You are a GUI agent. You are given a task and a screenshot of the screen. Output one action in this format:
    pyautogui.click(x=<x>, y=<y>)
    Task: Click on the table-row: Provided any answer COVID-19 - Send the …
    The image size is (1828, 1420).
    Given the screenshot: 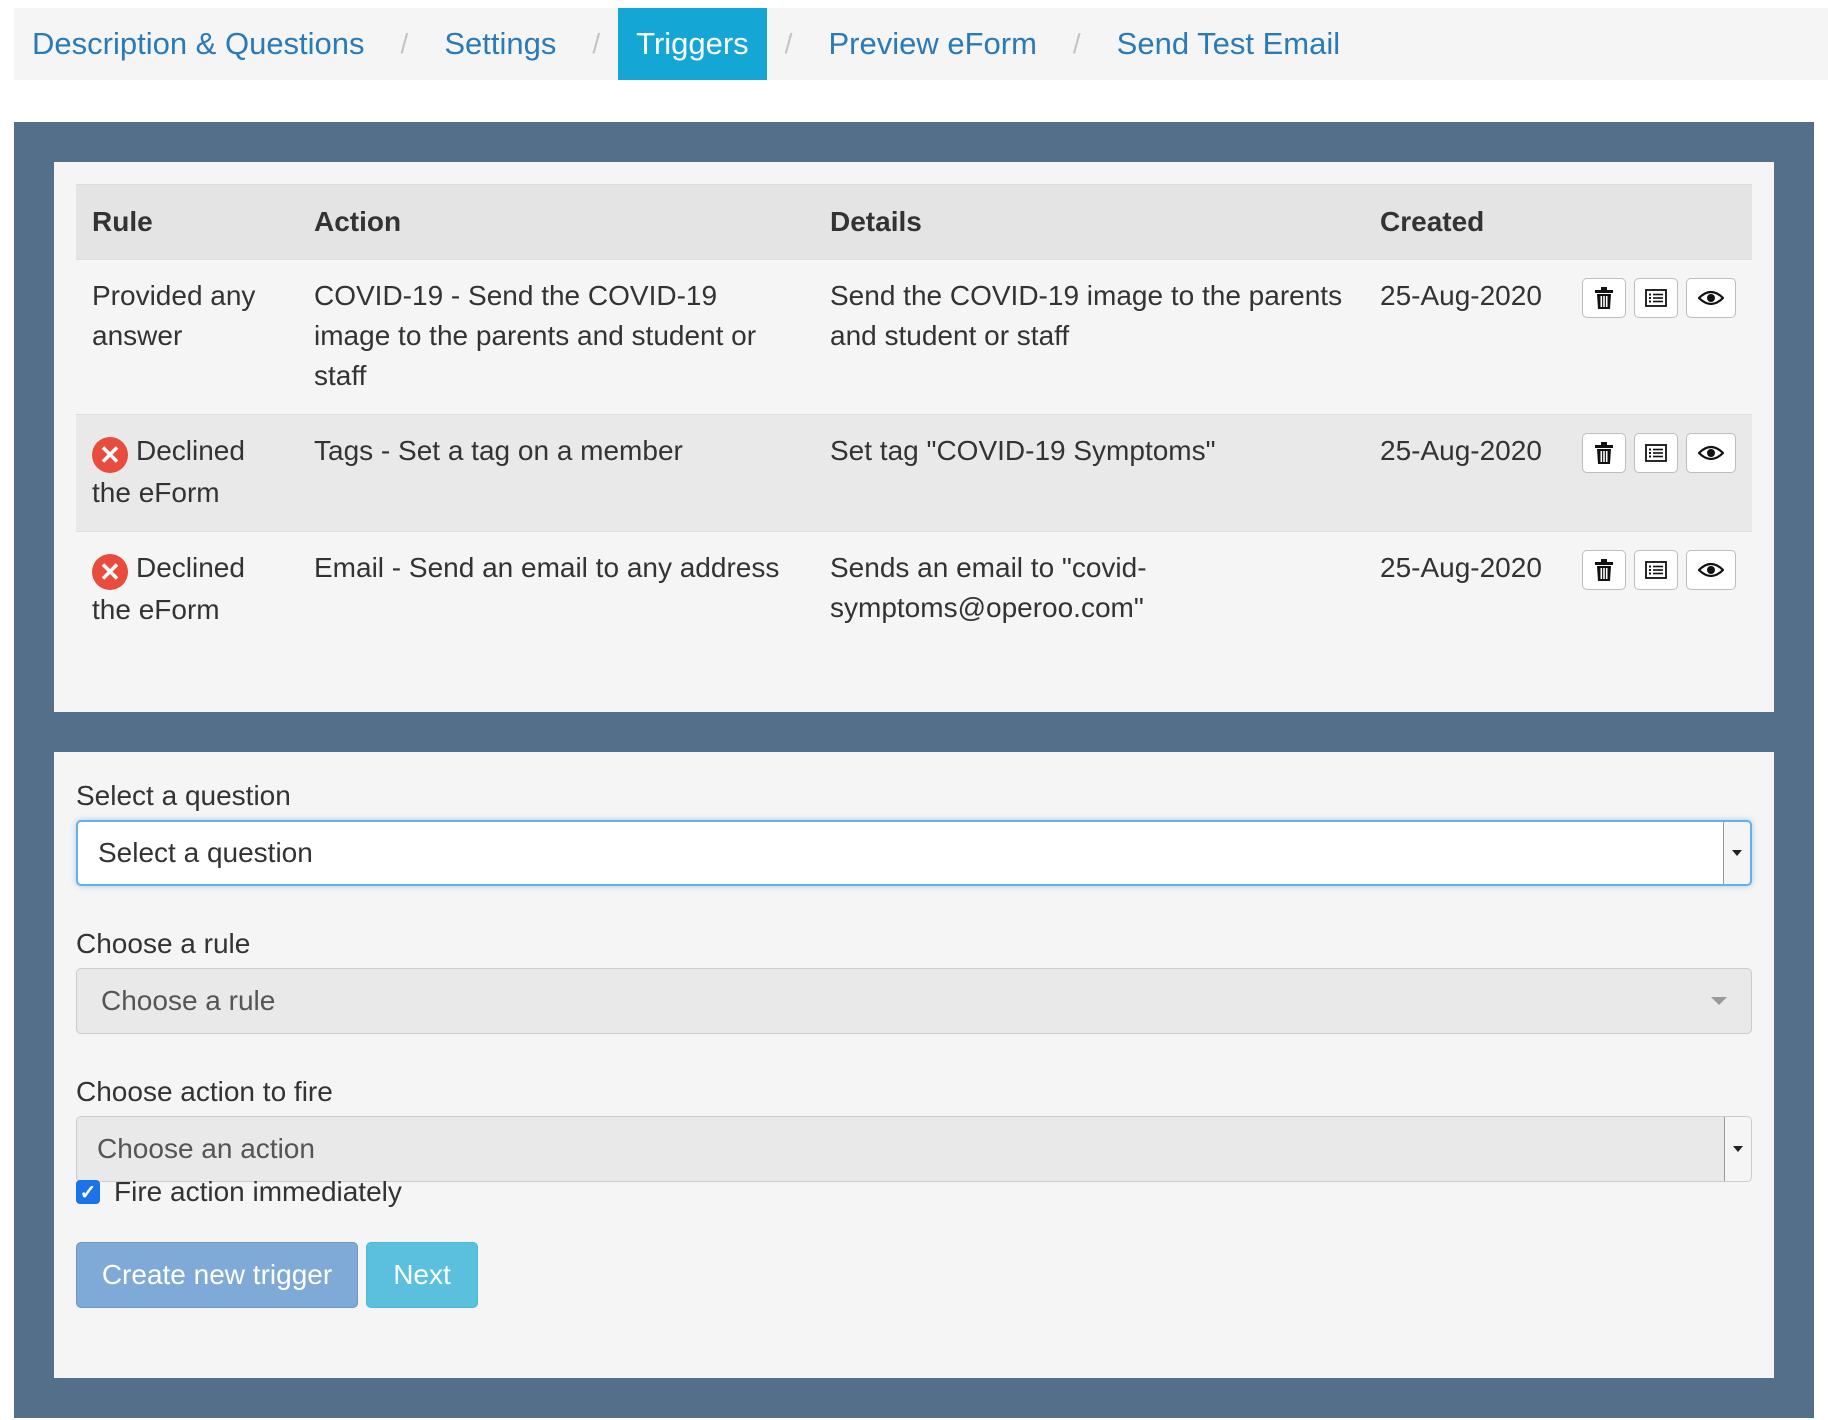 What is the action you would take?
    pyautogui.click(x=914, y=337)
    